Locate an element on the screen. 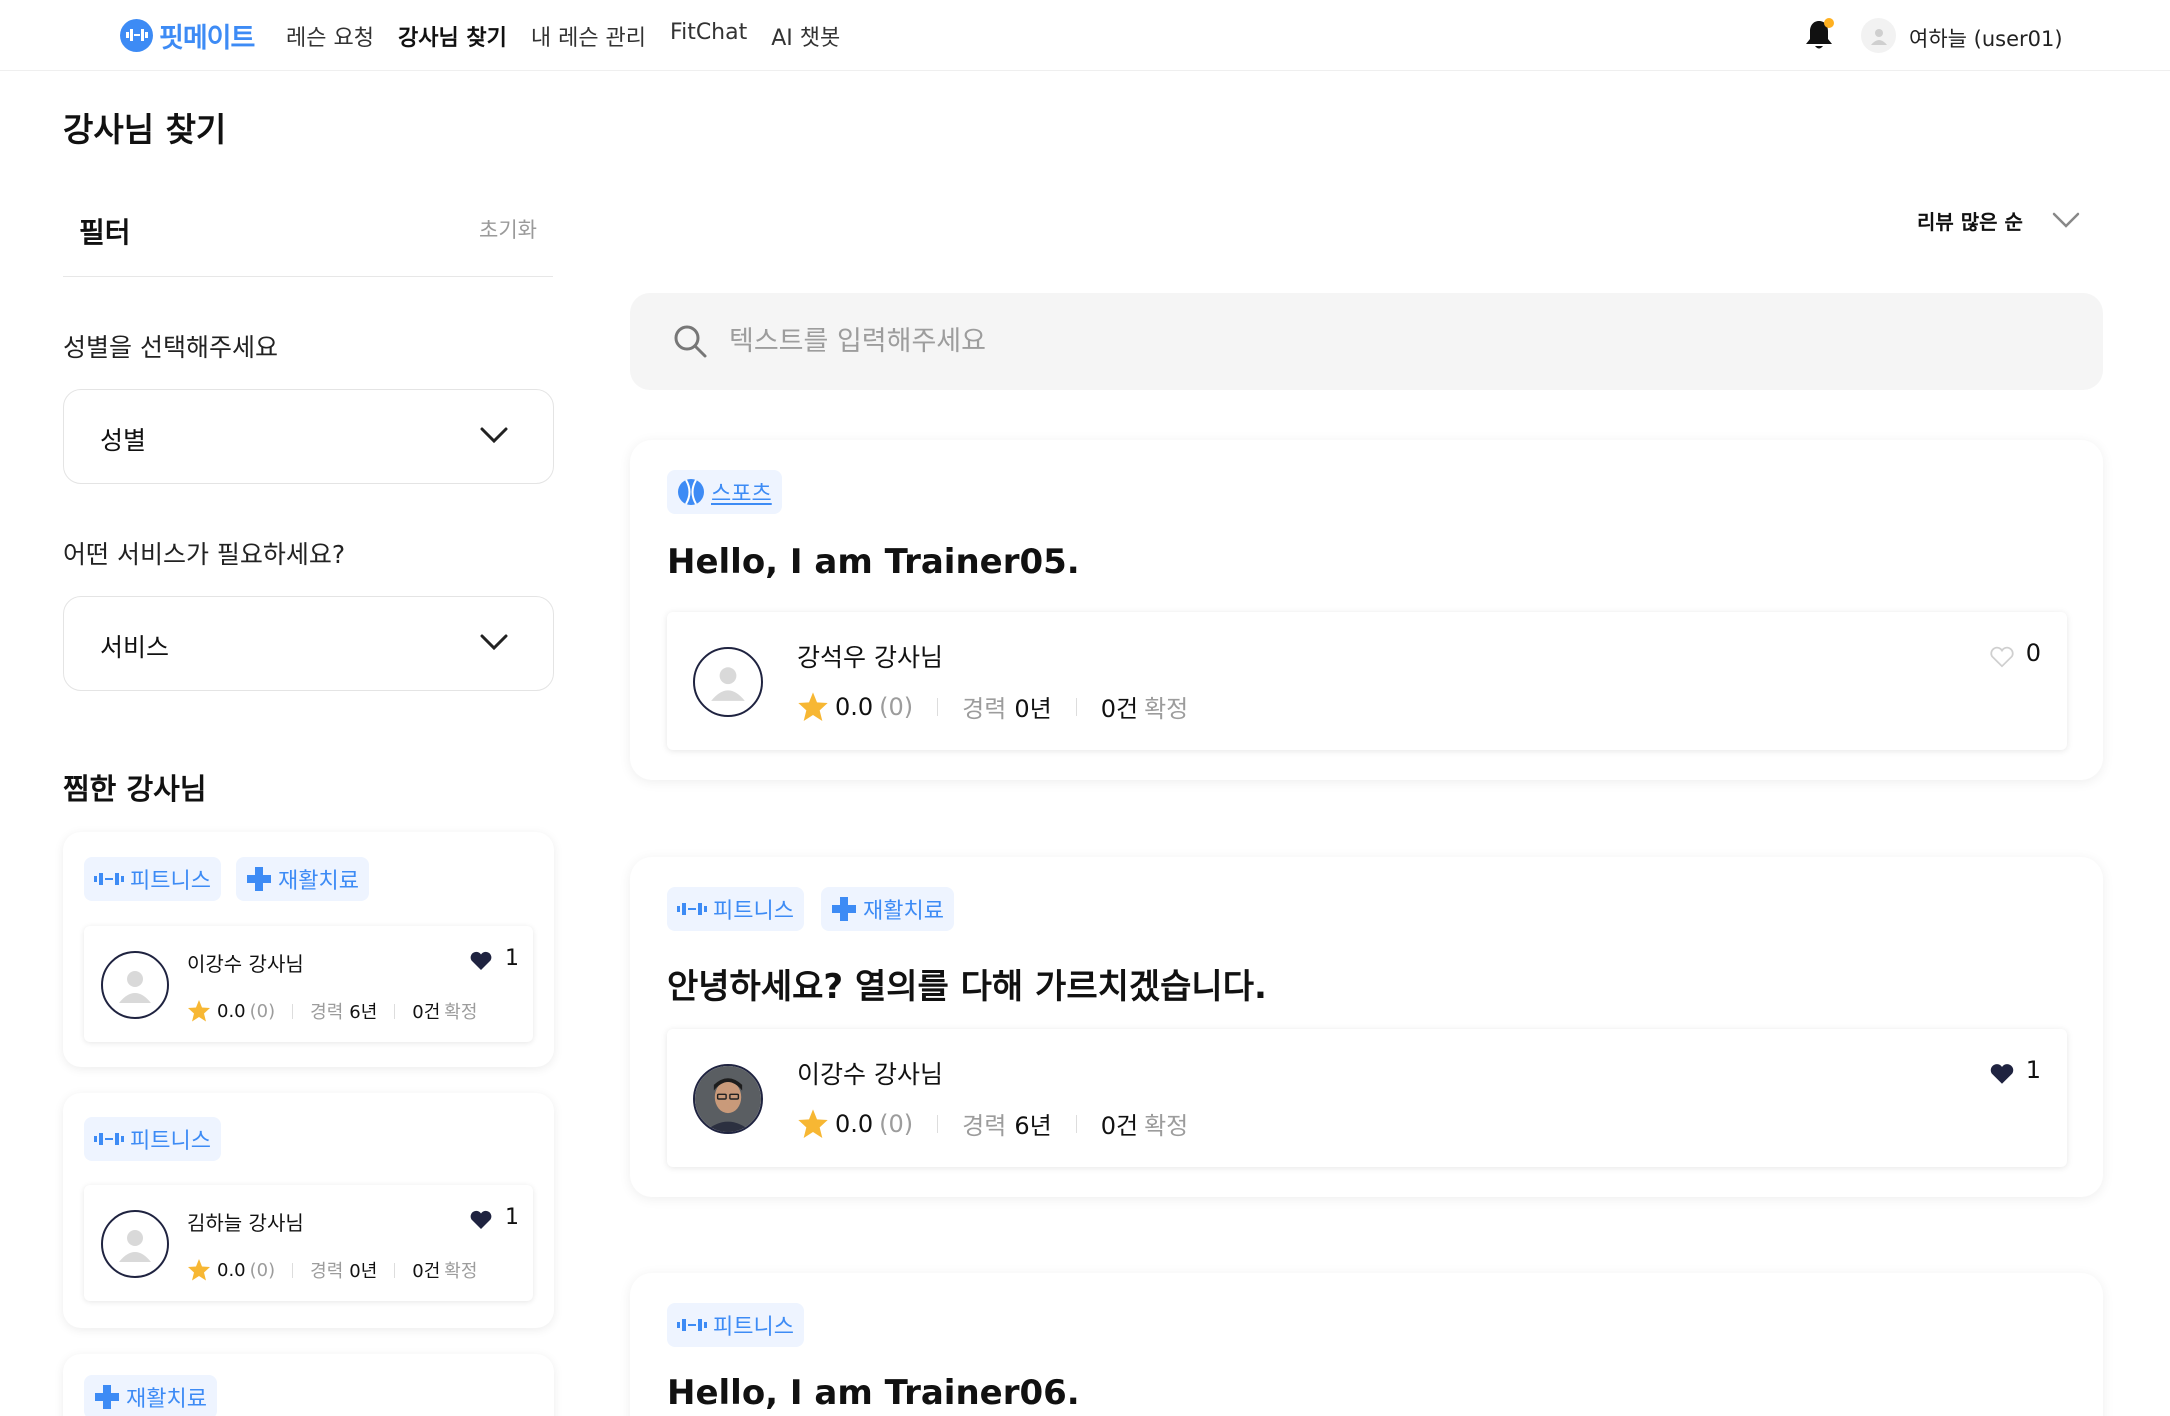  sort-select: 리뷰 많은 순 is located at coordinates (1970, 220).